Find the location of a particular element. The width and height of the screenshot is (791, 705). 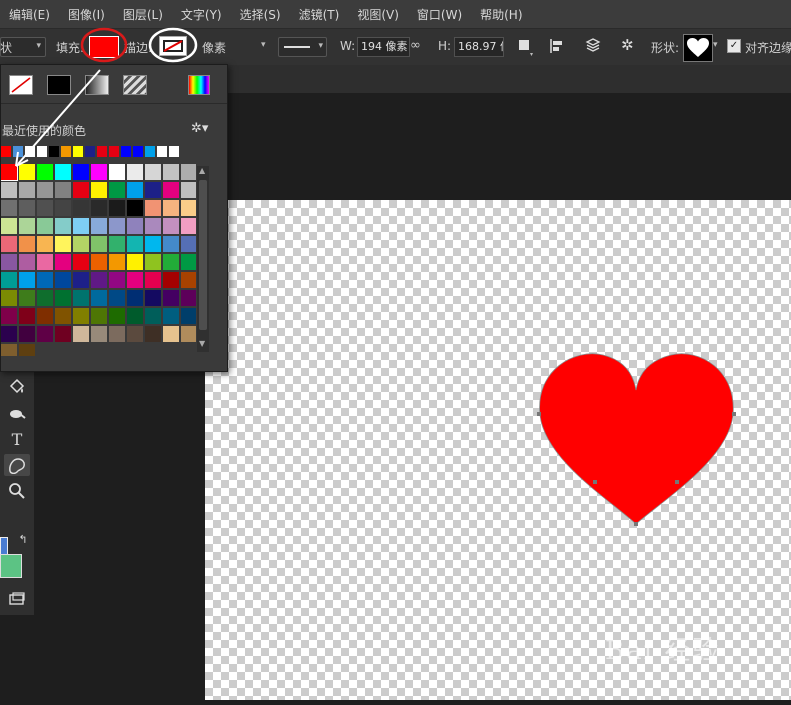

zoom-icon is located at coordinates (17, 491).